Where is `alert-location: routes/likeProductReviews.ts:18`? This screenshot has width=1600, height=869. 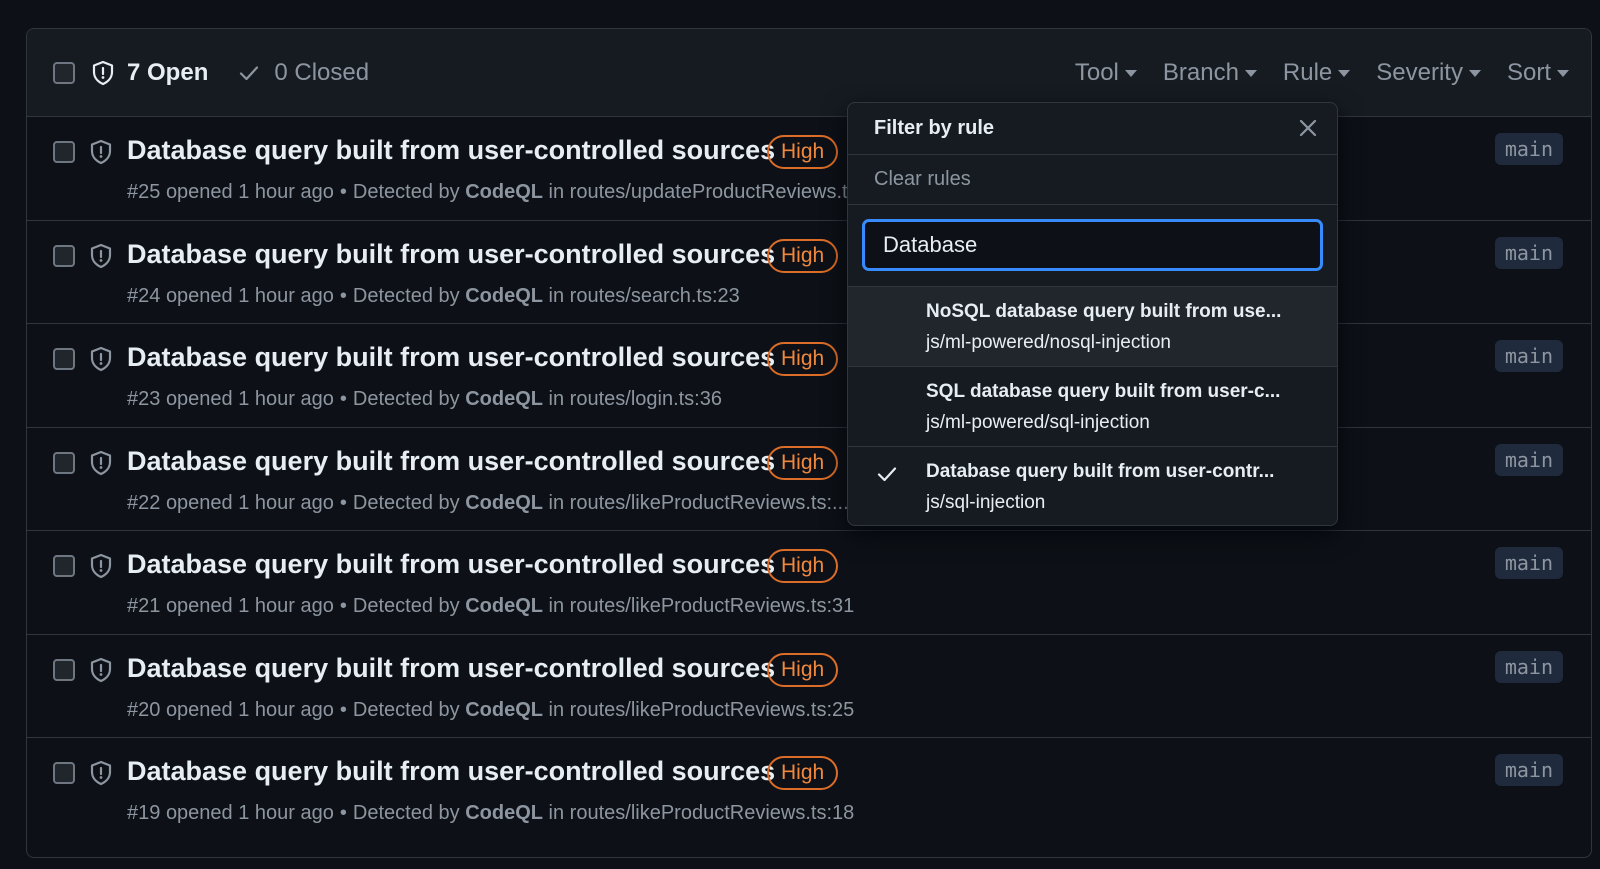
alert-location: routes/likeProductReviews.ts:18 is located at coordinates (712, 813).